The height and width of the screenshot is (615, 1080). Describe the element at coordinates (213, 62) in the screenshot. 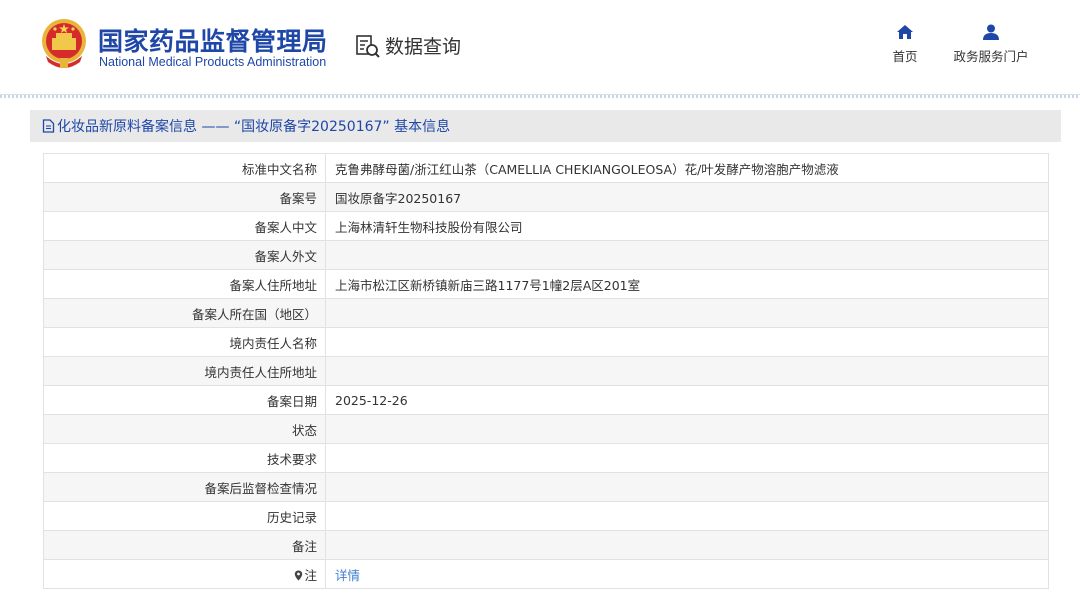

I see `agency-name-en: National Medical Products Administration` at that location.